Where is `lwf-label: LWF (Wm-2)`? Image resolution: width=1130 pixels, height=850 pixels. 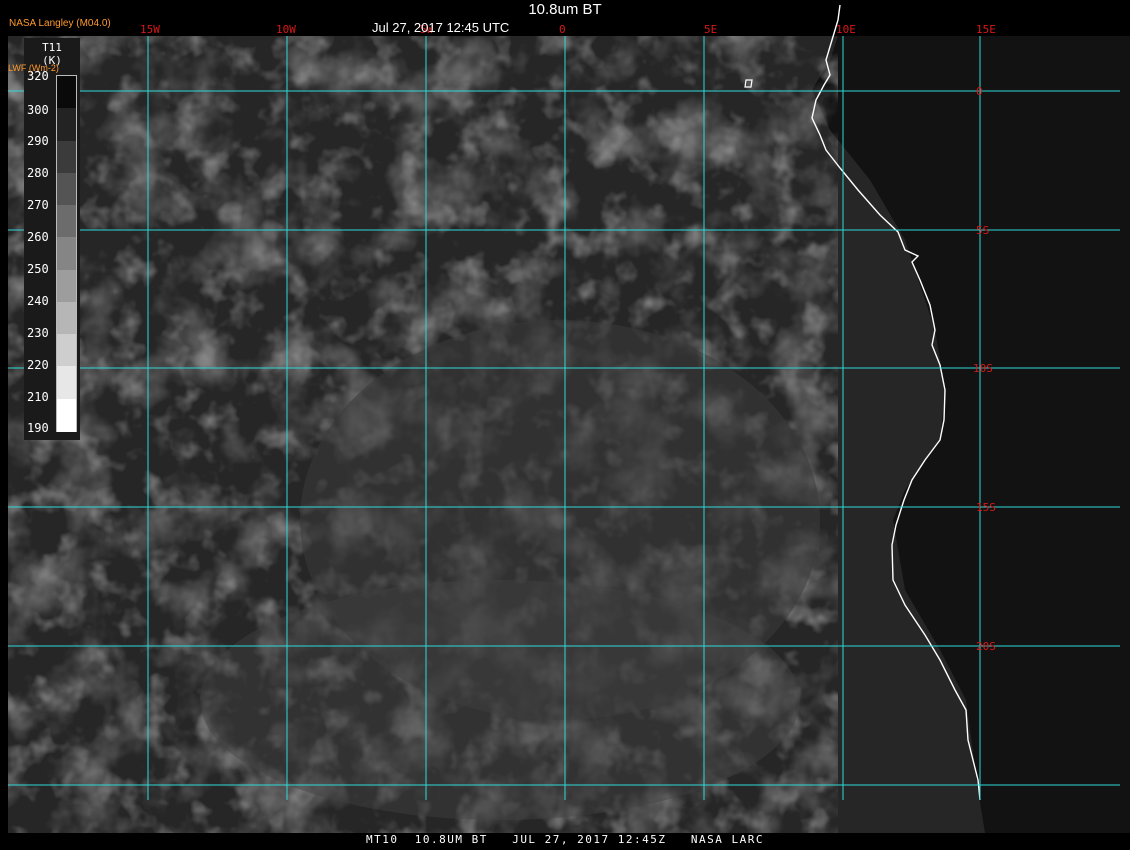
lwf-label: LWF (Wm-2) is located at coordinates (33, 68).